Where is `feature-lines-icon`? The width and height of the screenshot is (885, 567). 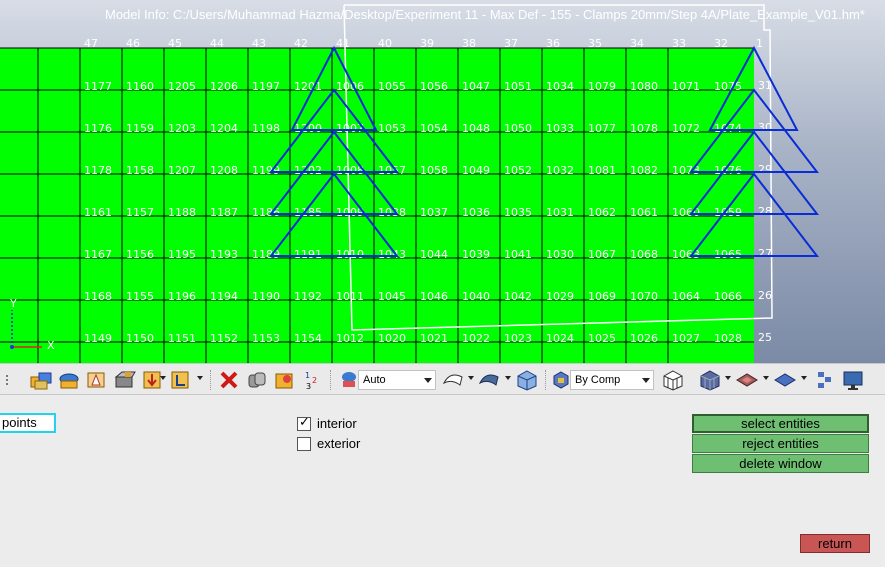
feature-lines-icon is located at coordinates (747, 380).